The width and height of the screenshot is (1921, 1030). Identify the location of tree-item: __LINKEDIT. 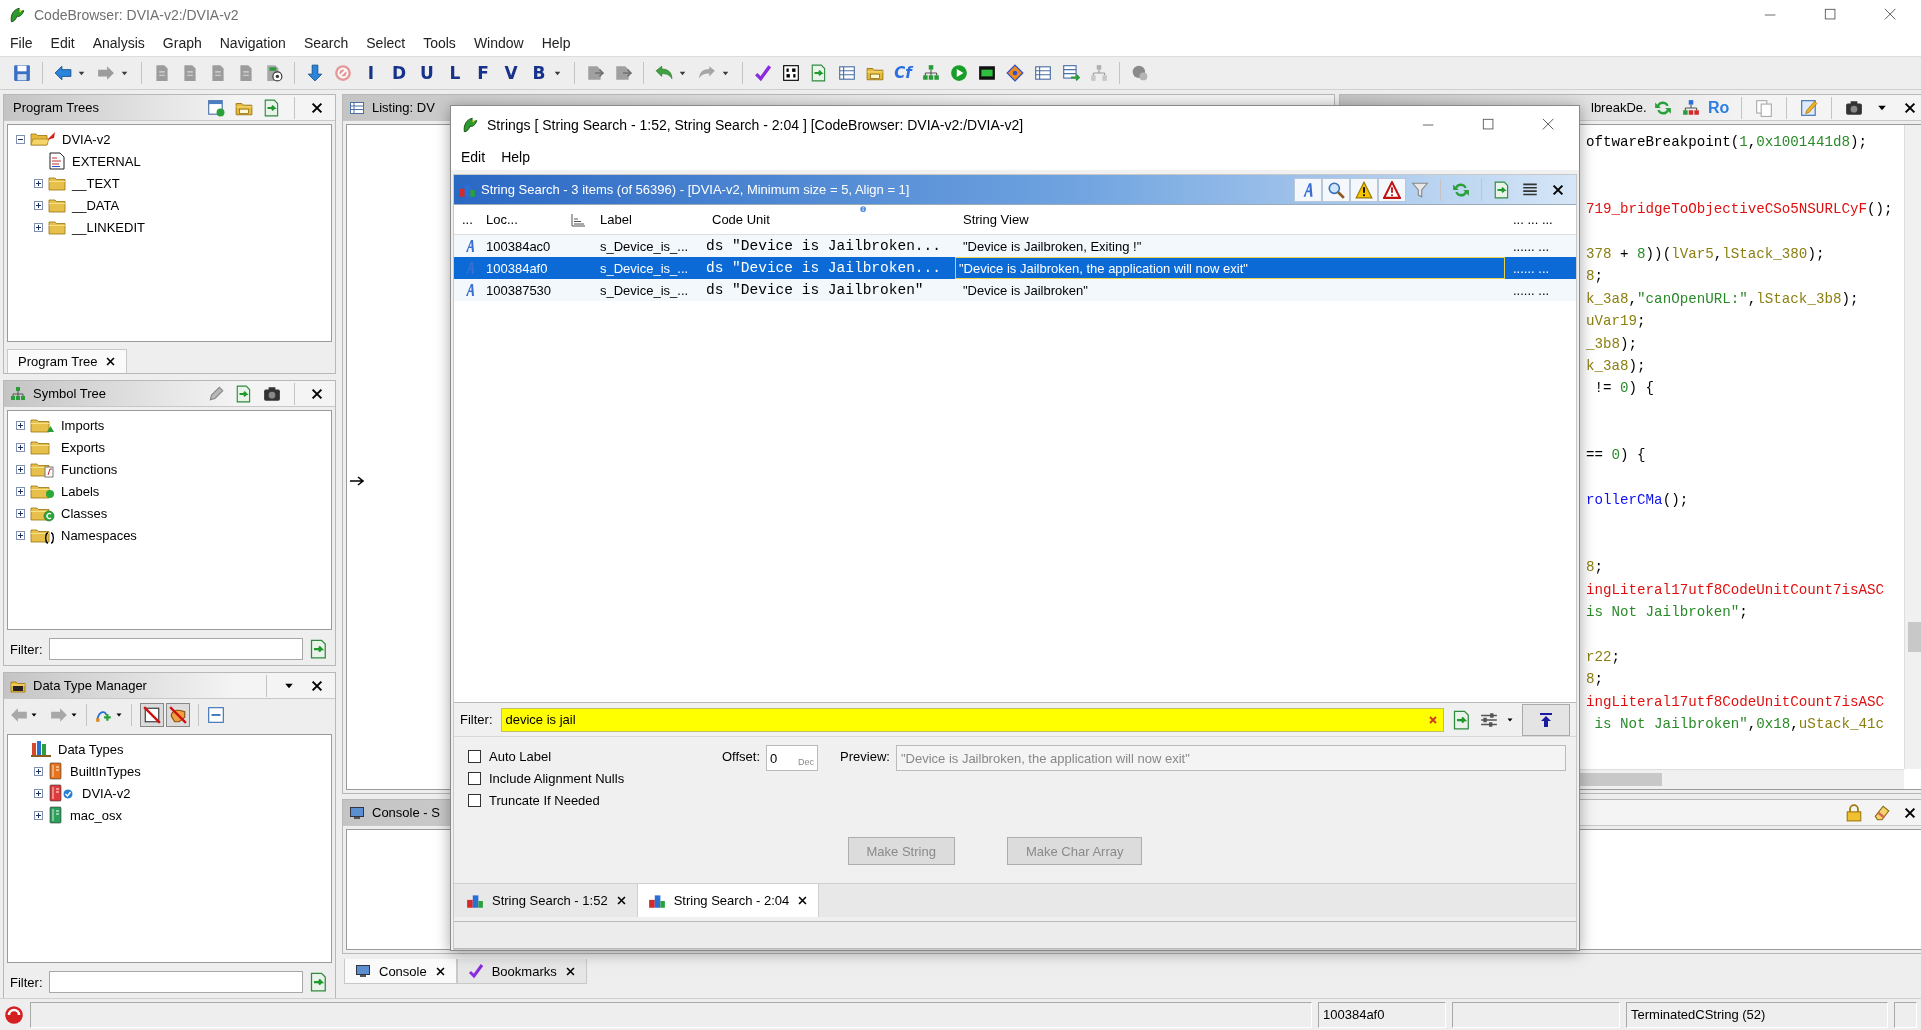
(108, 227).